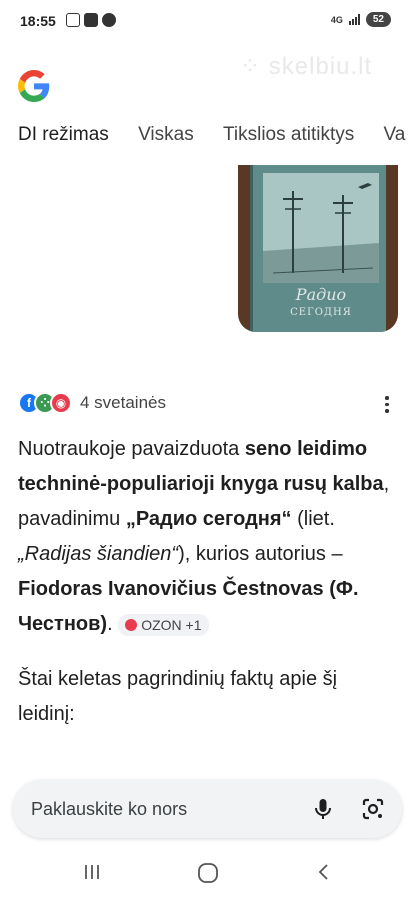 Image resolution: width=415 pixels, height=900 pixels. What do you see at coordinates (34, 86) in the screenshot?
I see `google-logo` at bounding box center [34, 86].